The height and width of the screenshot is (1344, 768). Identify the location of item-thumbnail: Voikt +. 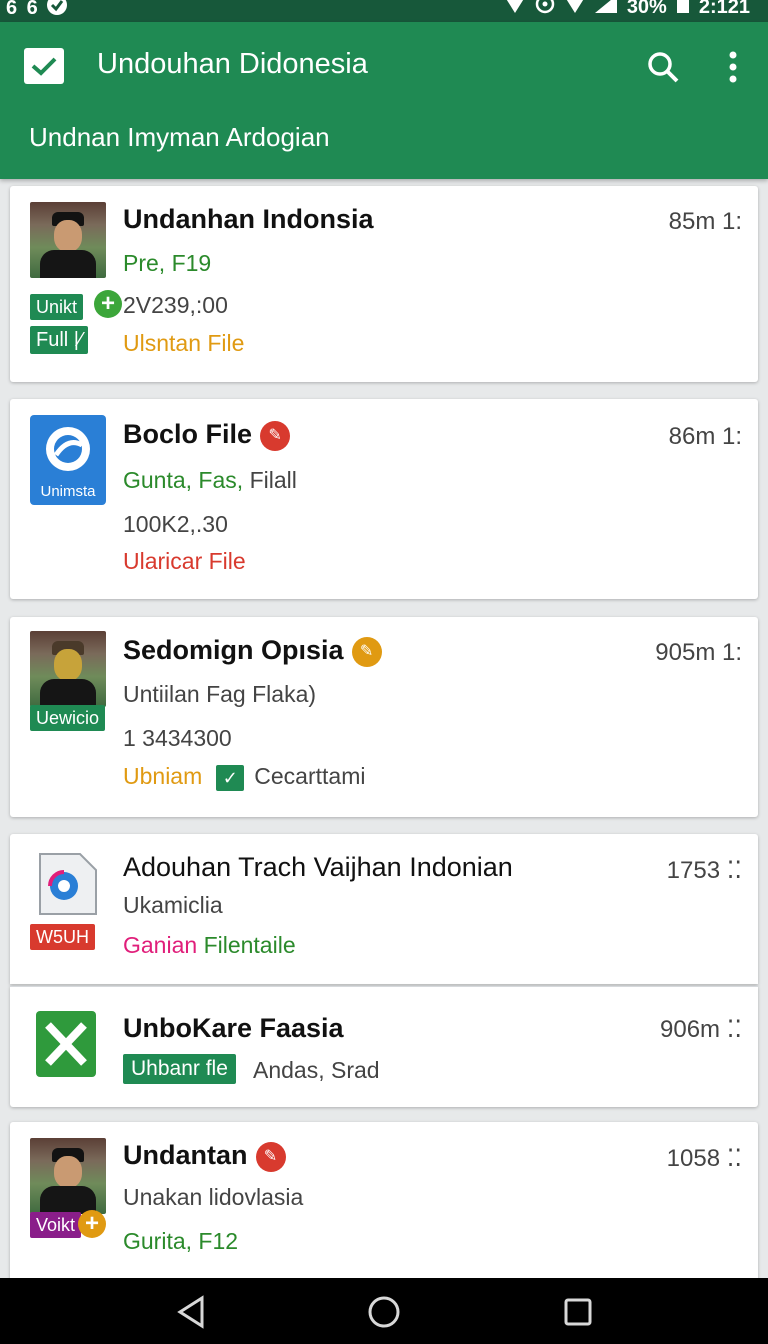
(68, 1188).